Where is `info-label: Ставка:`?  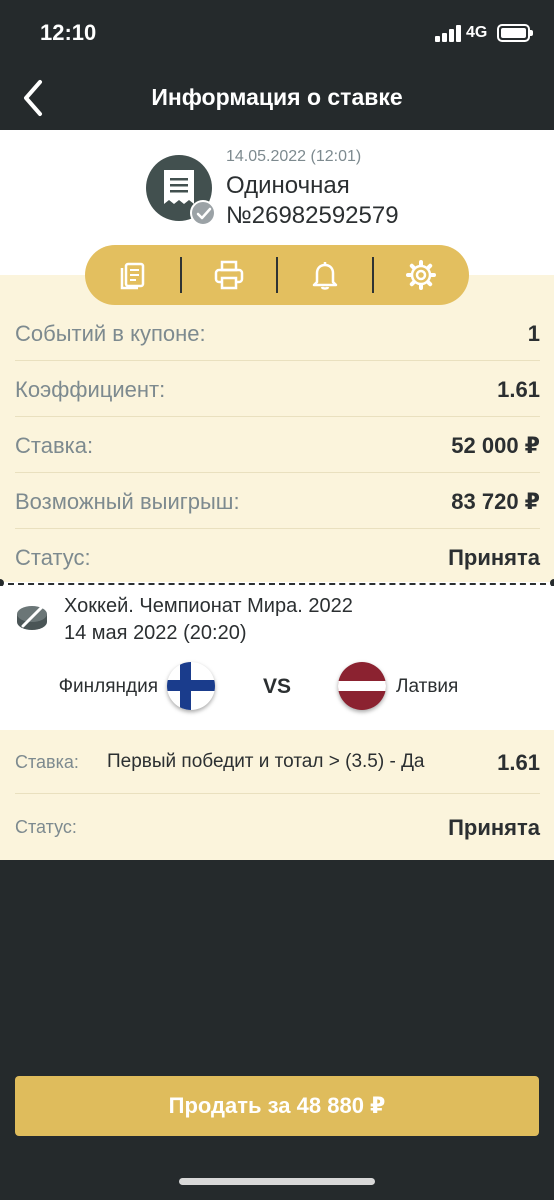 info-label: Ставка: is located at coordinates (54, 445).